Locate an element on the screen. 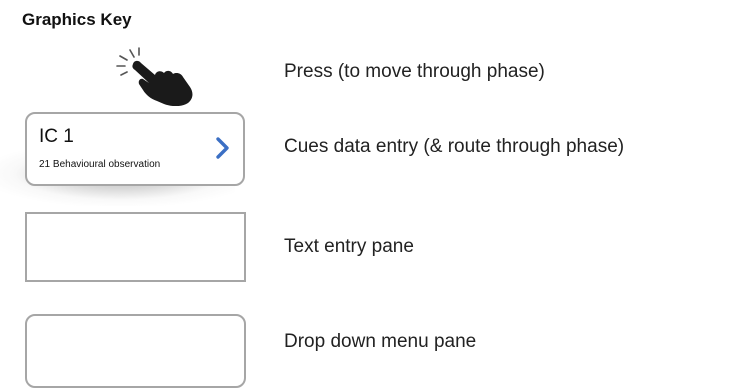  press-label: Press (to move through phase) is located at coordinates (414, 71).